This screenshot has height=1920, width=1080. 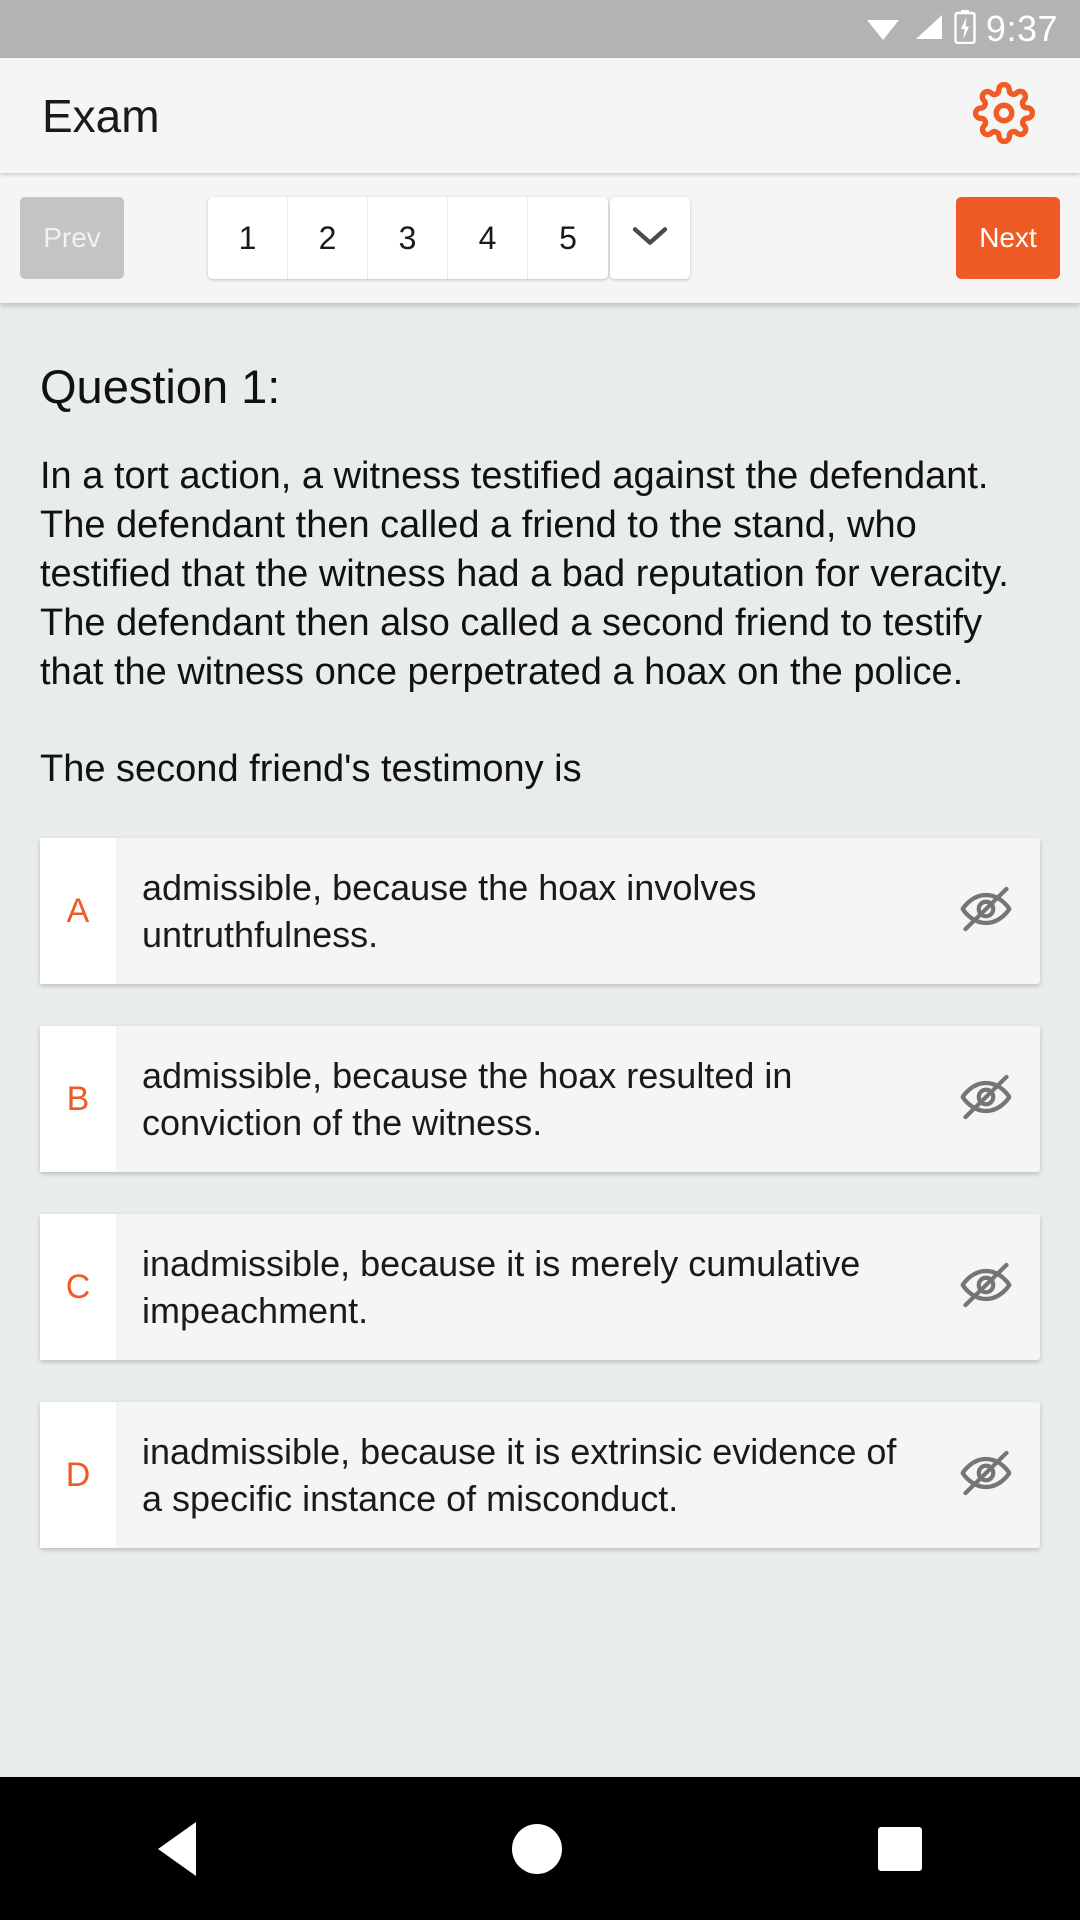 What do you see at coordinates (328, 238) in the screenshot?
I see `page-button-2: 2` at bounding box center [328, 238].